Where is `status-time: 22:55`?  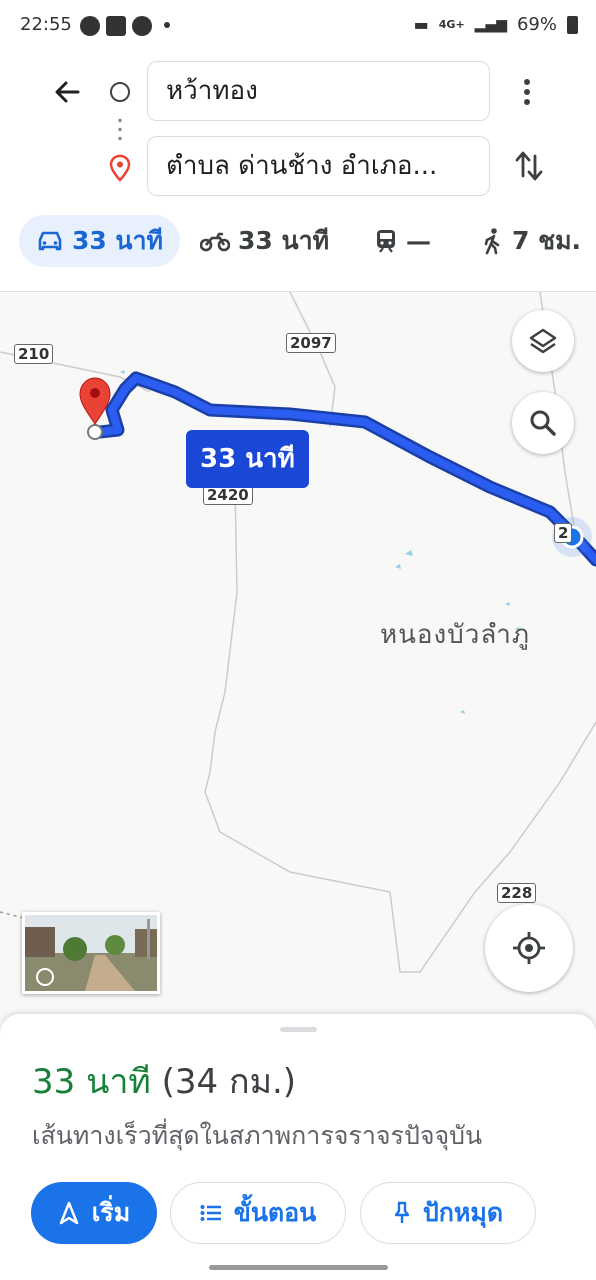
status-time: 22:55 is located at coordinates (46, 24).